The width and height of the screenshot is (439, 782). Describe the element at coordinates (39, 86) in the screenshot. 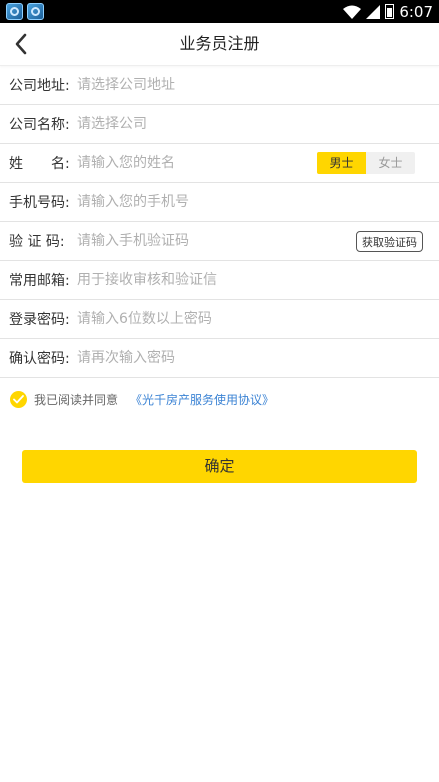

I see `company-address-label: 公司地址:` at that location.